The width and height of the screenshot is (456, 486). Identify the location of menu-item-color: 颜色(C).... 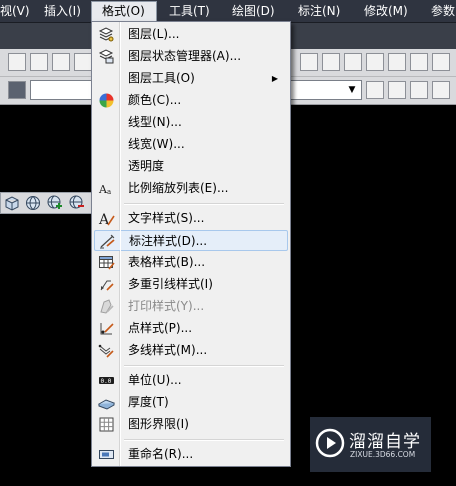
(191, 100).